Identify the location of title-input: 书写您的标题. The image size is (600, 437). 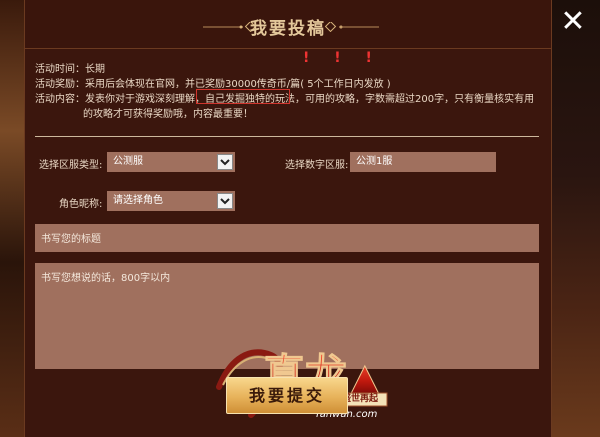
(287, 238).